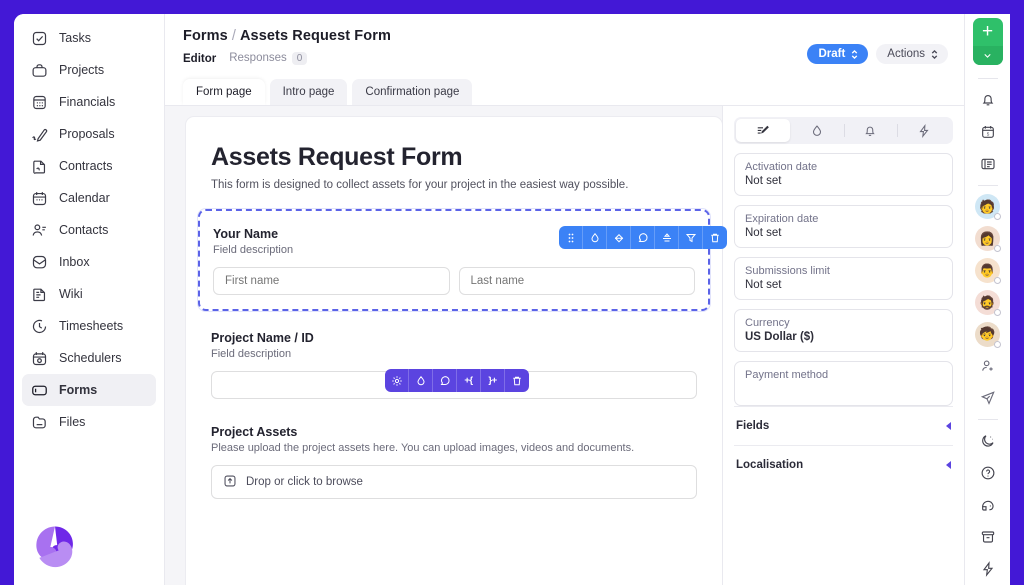  What do you see at coordinates (454, 482) in the screenshot?
I see `file-dropzone: Drop or click to browse` at bounding box center [454, 482].